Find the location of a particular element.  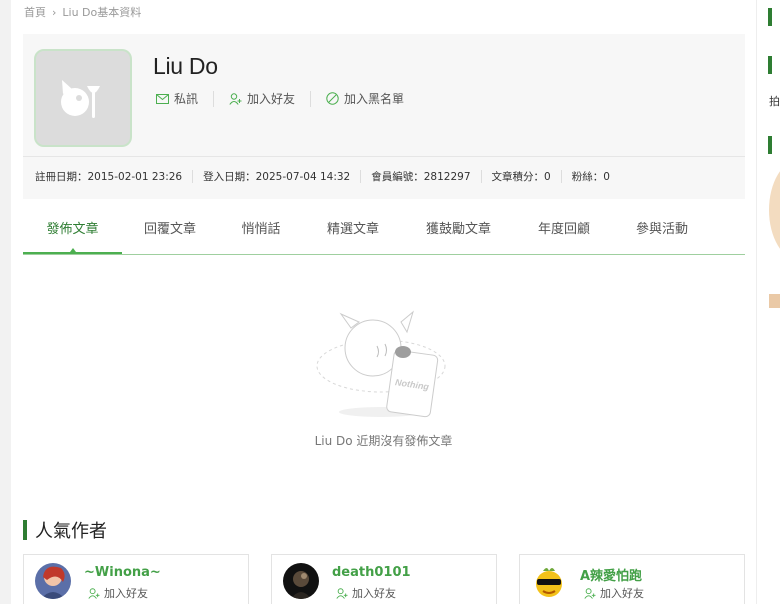

author-card: A辣愛怕跑 加入好友 is located at coordinates (632, 579).